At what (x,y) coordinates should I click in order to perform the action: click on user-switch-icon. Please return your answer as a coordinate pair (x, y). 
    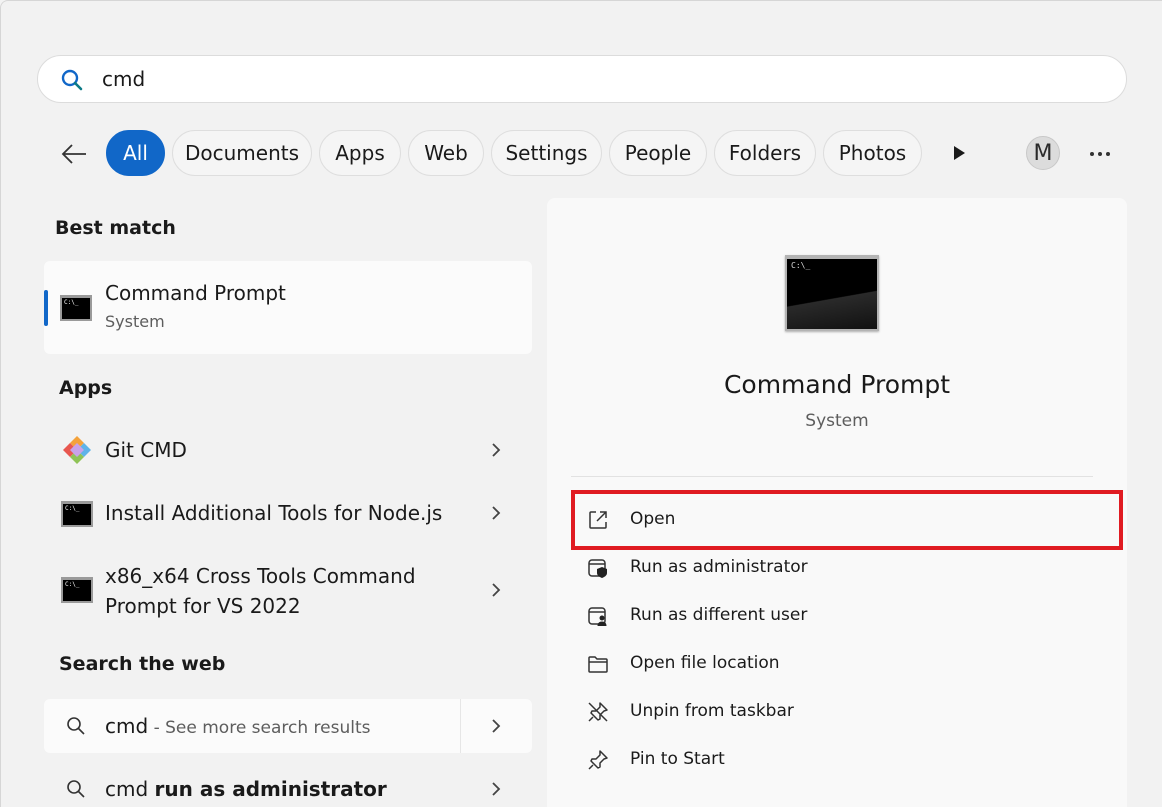
    Looking at the image, I should click on (597, 616).